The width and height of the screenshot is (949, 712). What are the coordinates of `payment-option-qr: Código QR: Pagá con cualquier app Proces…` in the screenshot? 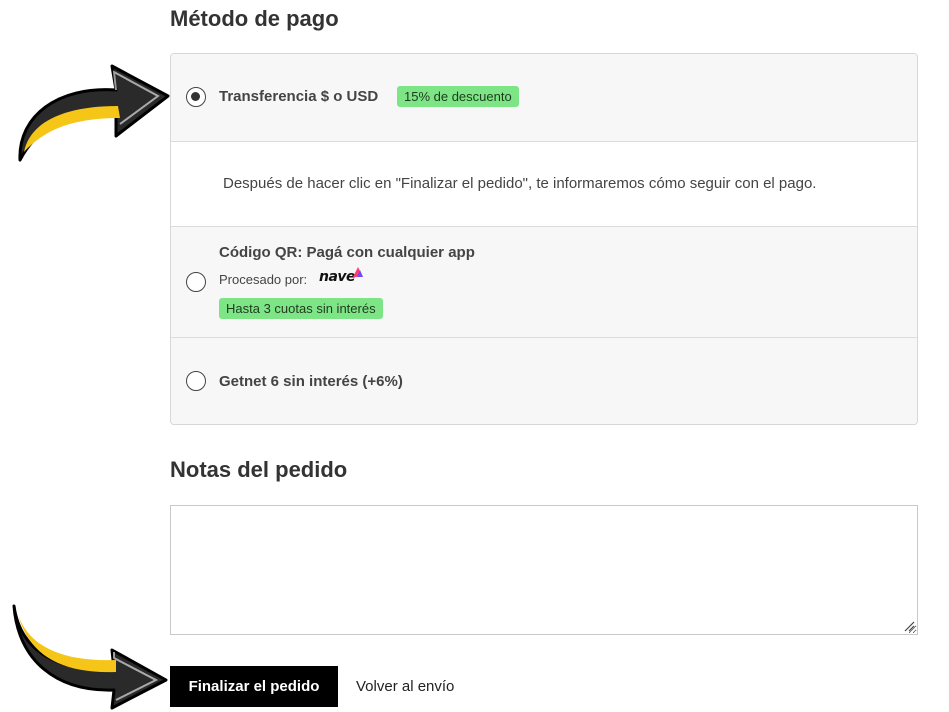 It's located at (544, 282).